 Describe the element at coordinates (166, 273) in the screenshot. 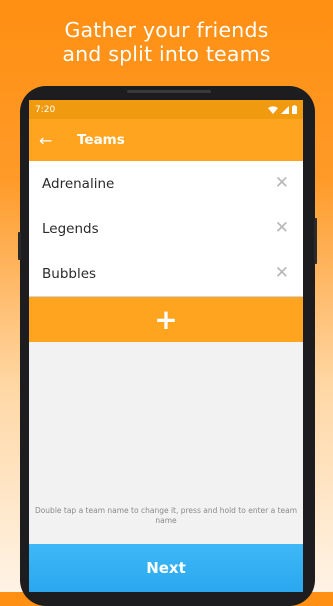

I see `team-row: Bubbles ✕` at that location.